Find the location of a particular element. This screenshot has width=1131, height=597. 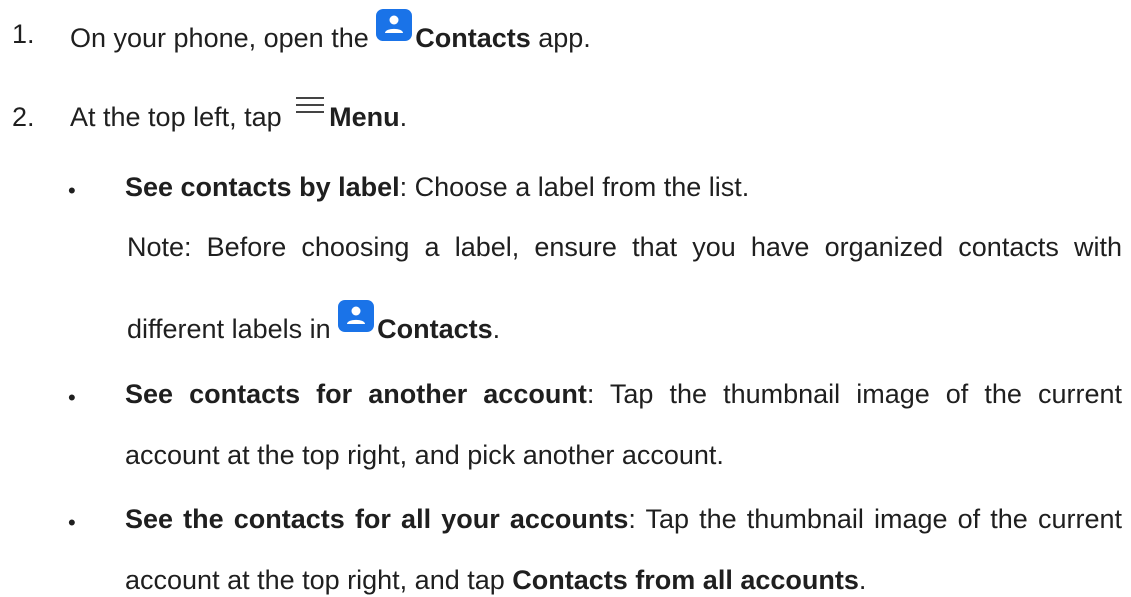

step-text-end: . is located at coordinates (403, 117).